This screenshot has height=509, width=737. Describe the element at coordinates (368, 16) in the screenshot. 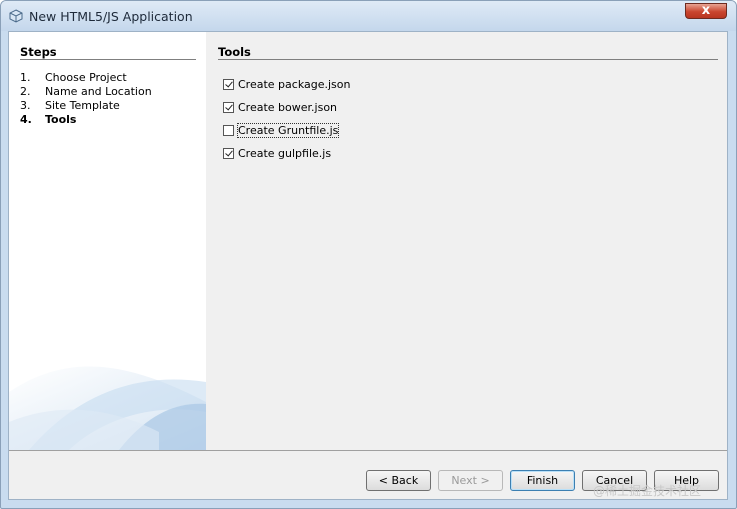

I see `title-bar: New HTML5/JS Application x` at that location.